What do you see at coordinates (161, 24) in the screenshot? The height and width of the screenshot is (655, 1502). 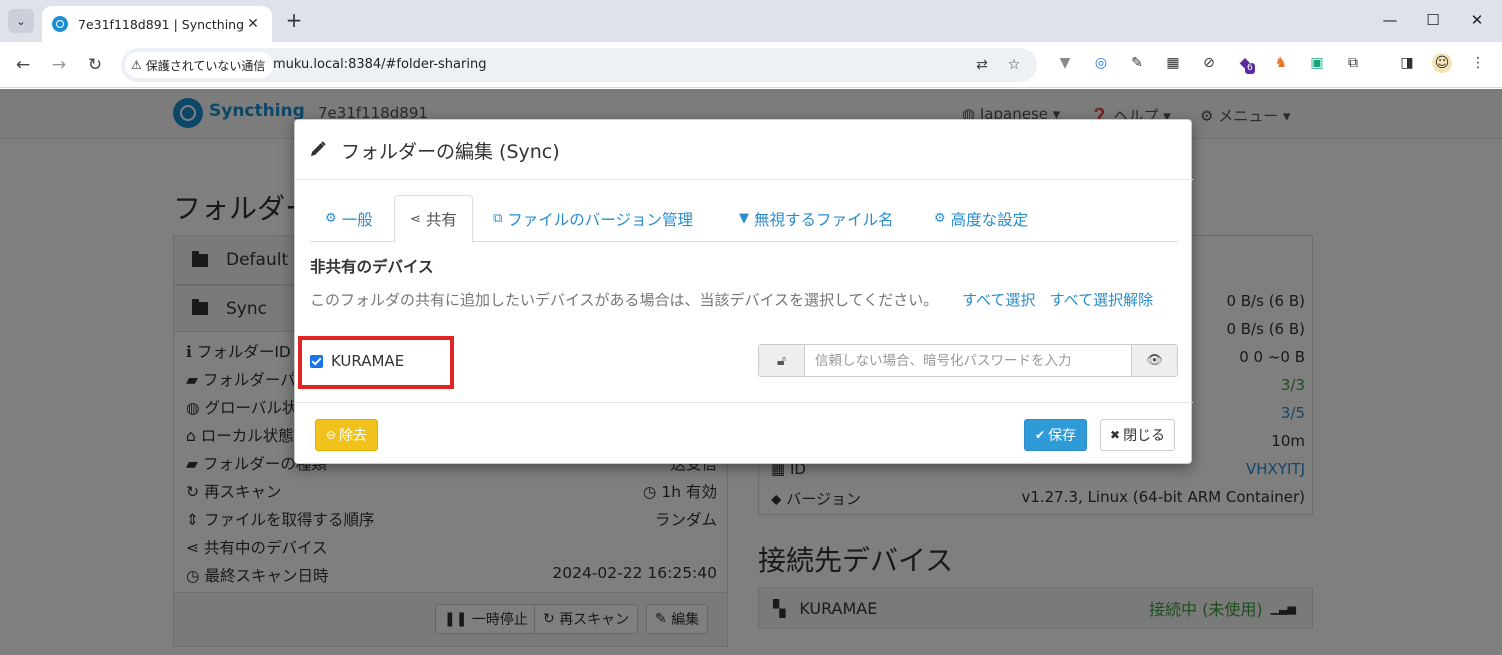 I see `tab-title: 7e31f118d891 | Syncthing` at bounding box center [161, 24].